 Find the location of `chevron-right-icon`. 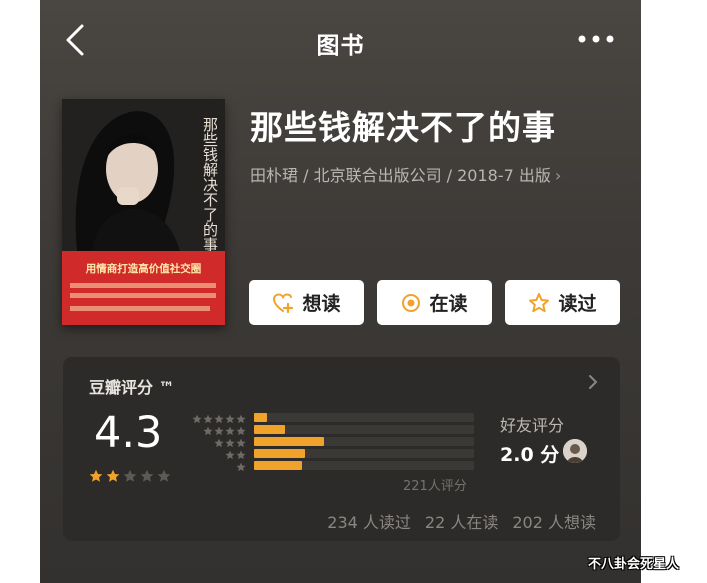

chevron-right-icon is located at coordinates (593, 382).